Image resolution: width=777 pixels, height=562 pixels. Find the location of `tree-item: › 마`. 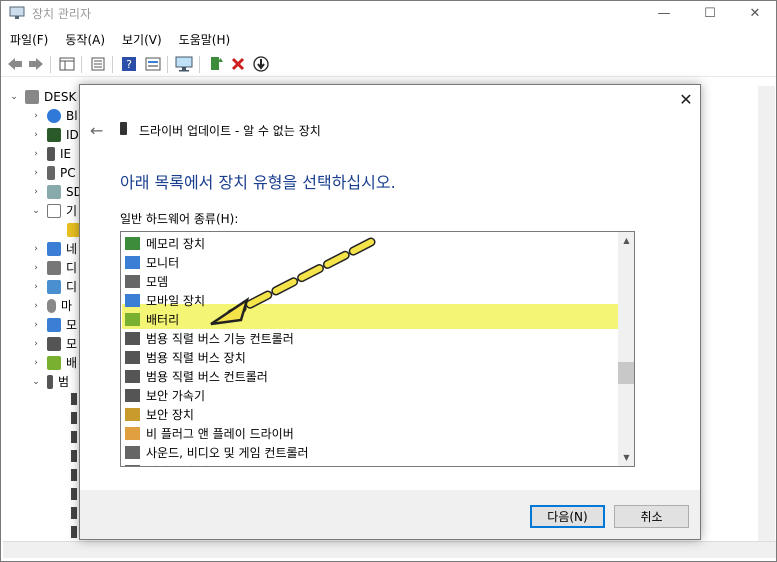

tree-item: › 마 is located at coordinates (51, 305).